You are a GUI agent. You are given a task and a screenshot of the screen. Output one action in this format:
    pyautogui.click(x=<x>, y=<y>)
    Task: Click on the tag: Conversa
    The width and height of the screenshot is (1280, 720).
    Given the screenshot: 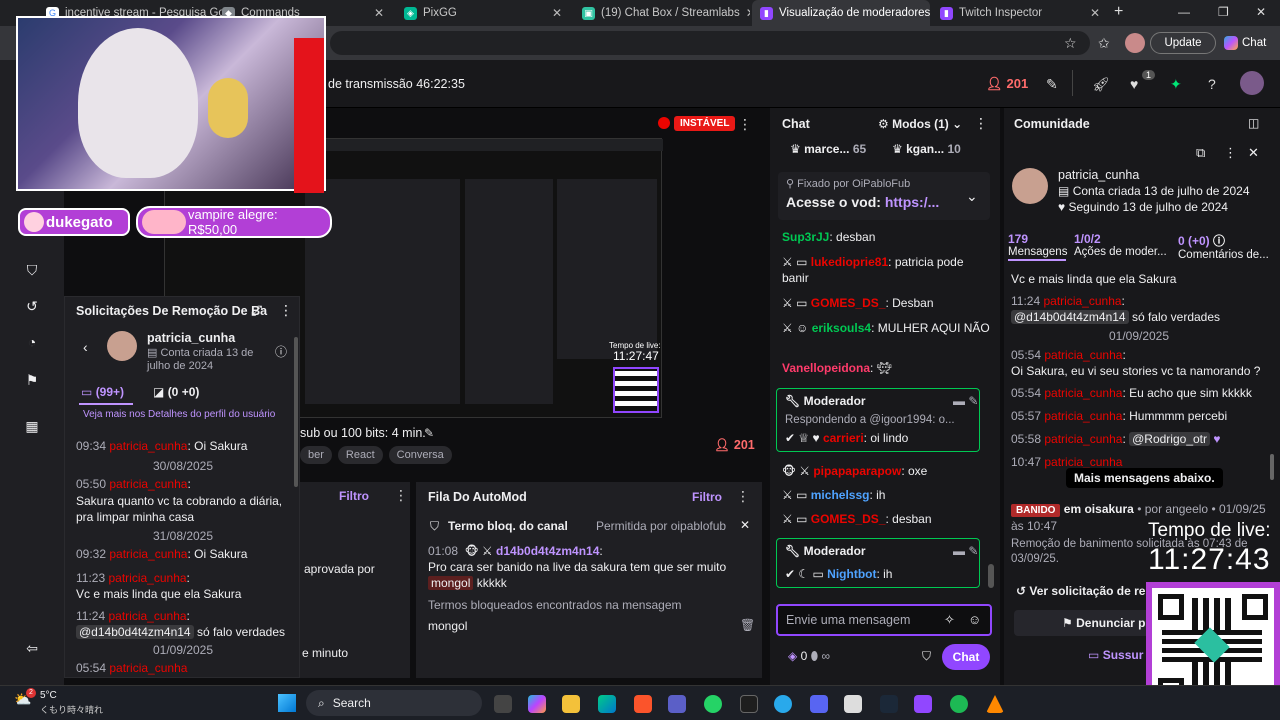 What is the action you would take?
    pyautogui.click(x=420, y=455)
    